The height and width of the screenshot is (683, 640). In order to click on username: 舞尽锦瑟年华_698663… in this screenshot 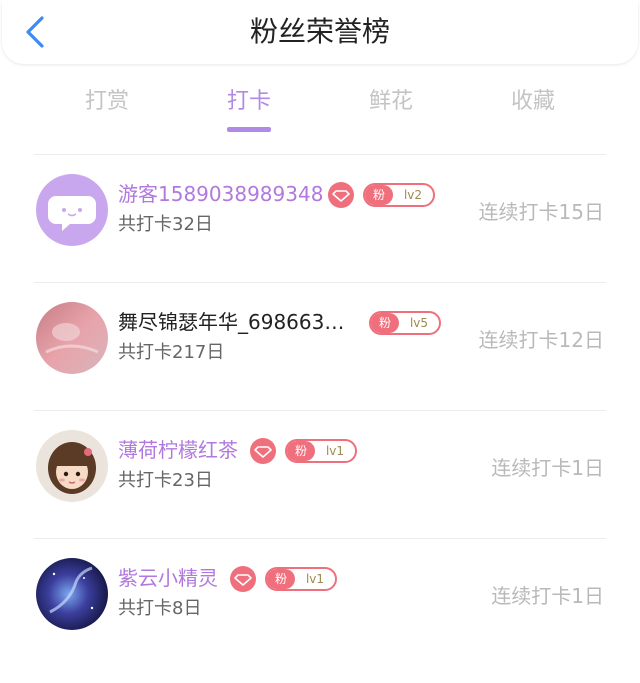, I will do `click(231, 322)`.